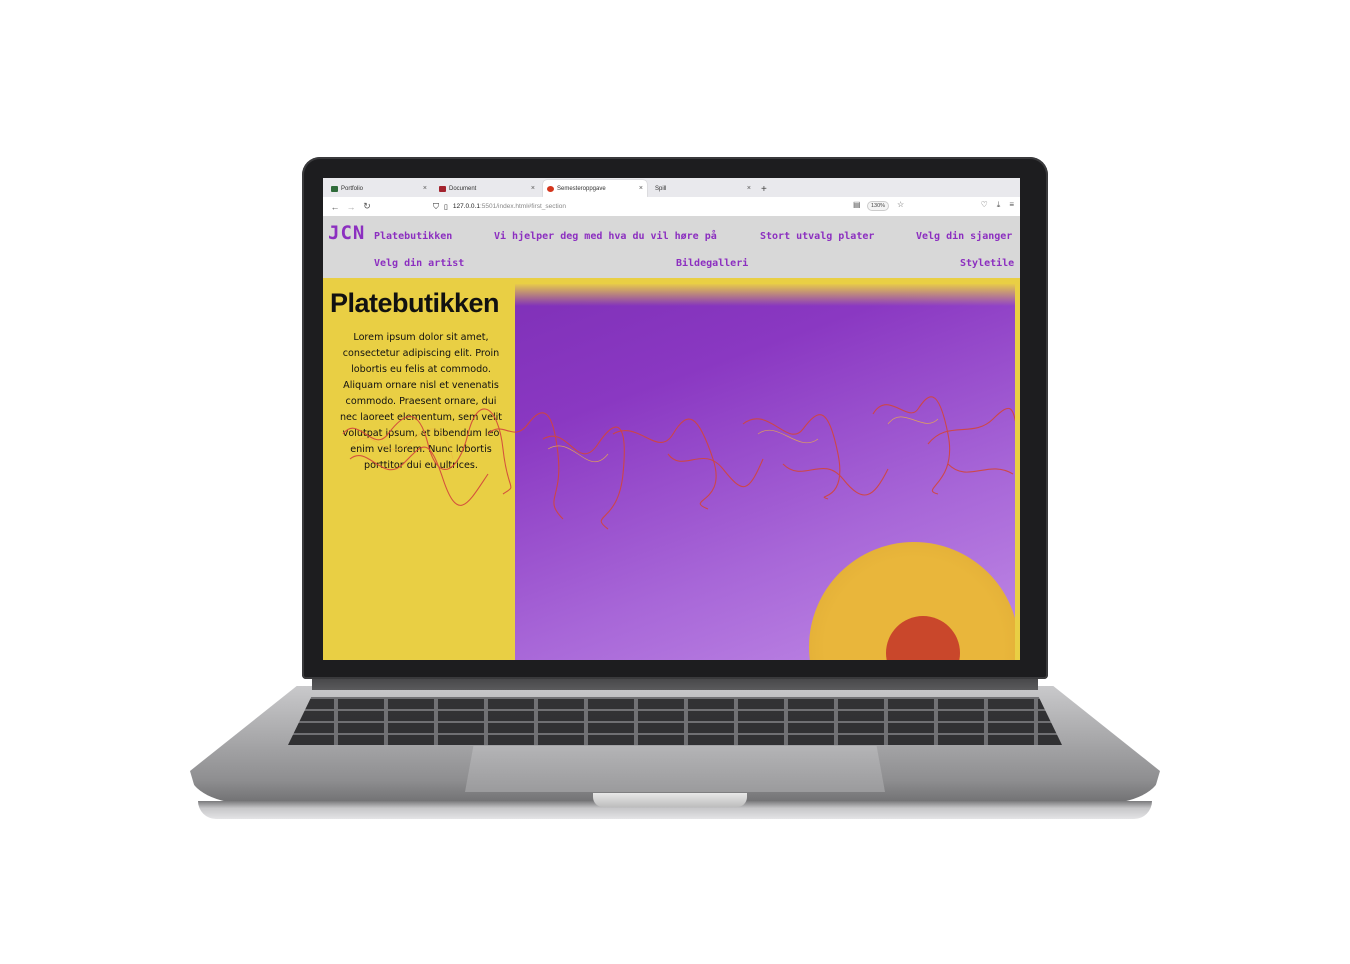 Image resolution: width=1350 pixels, height=964 pixels. What do you see at coordinates (675, 721) in the screenshot?
I see `laptop-keyboard` at bounding box center [675, 721].